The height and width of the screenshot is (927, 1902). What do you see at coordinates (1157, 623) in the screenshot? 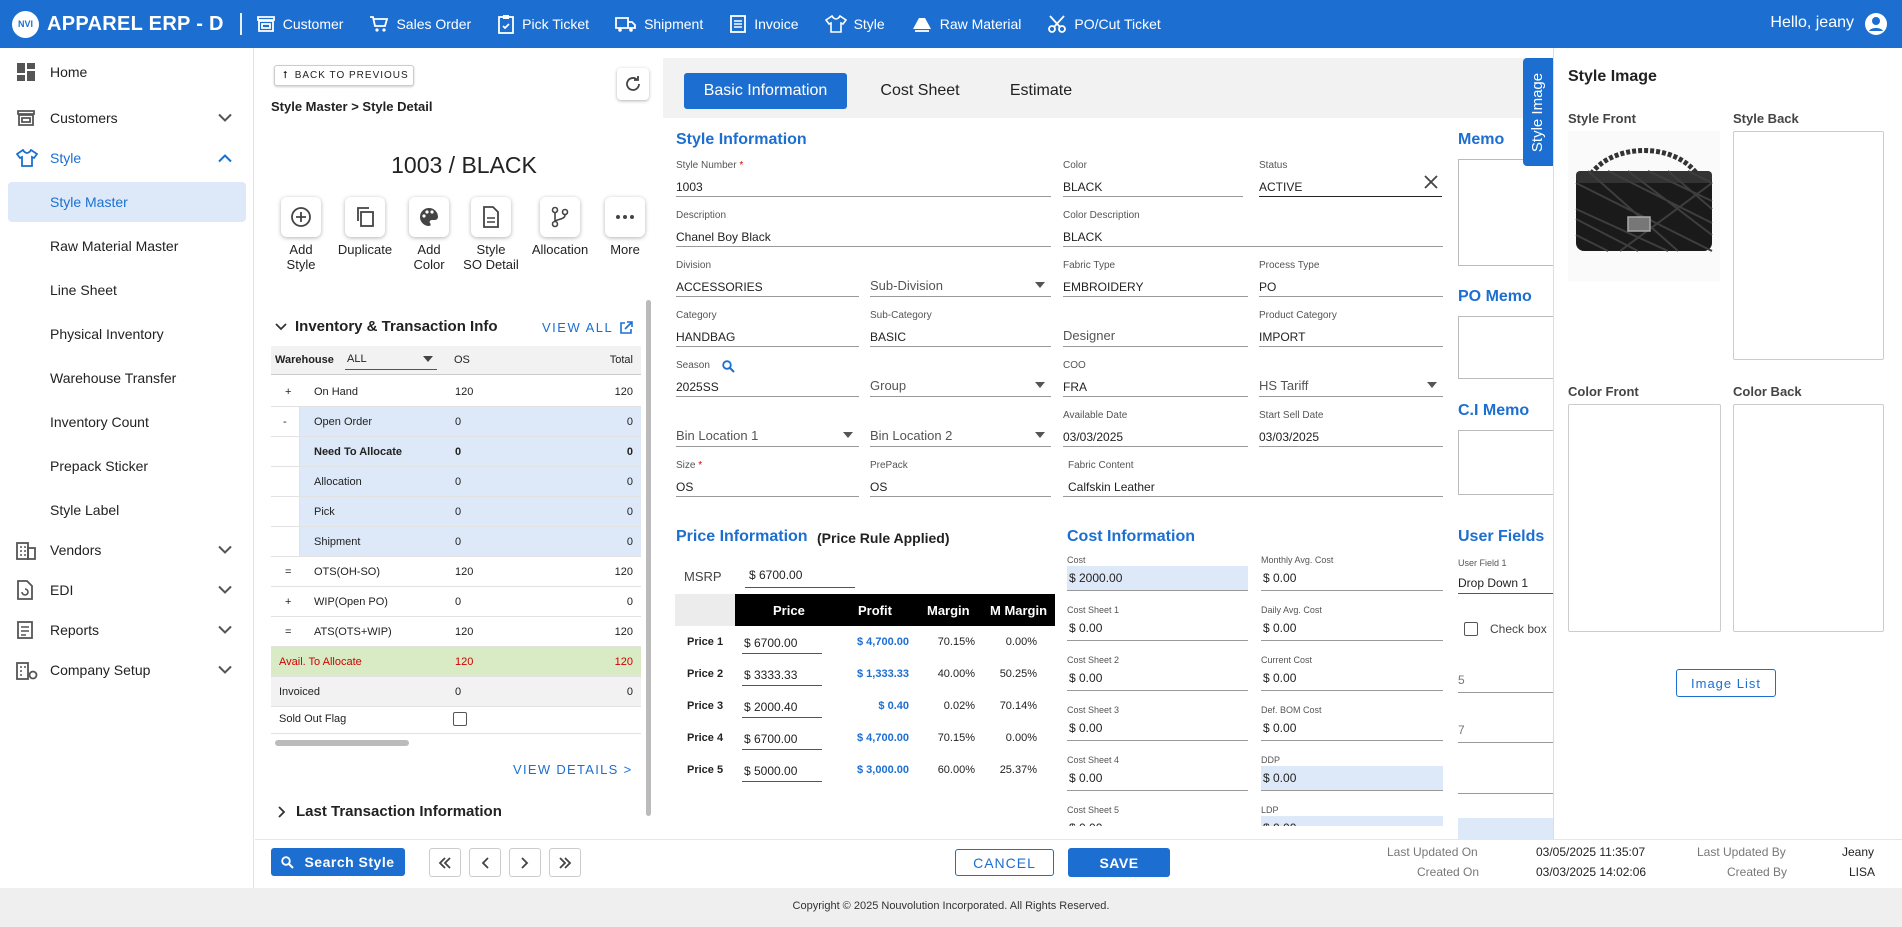
I see `cost-field: Cost Sheet 1 $ 0.00` at bounding box center [1157, 623].